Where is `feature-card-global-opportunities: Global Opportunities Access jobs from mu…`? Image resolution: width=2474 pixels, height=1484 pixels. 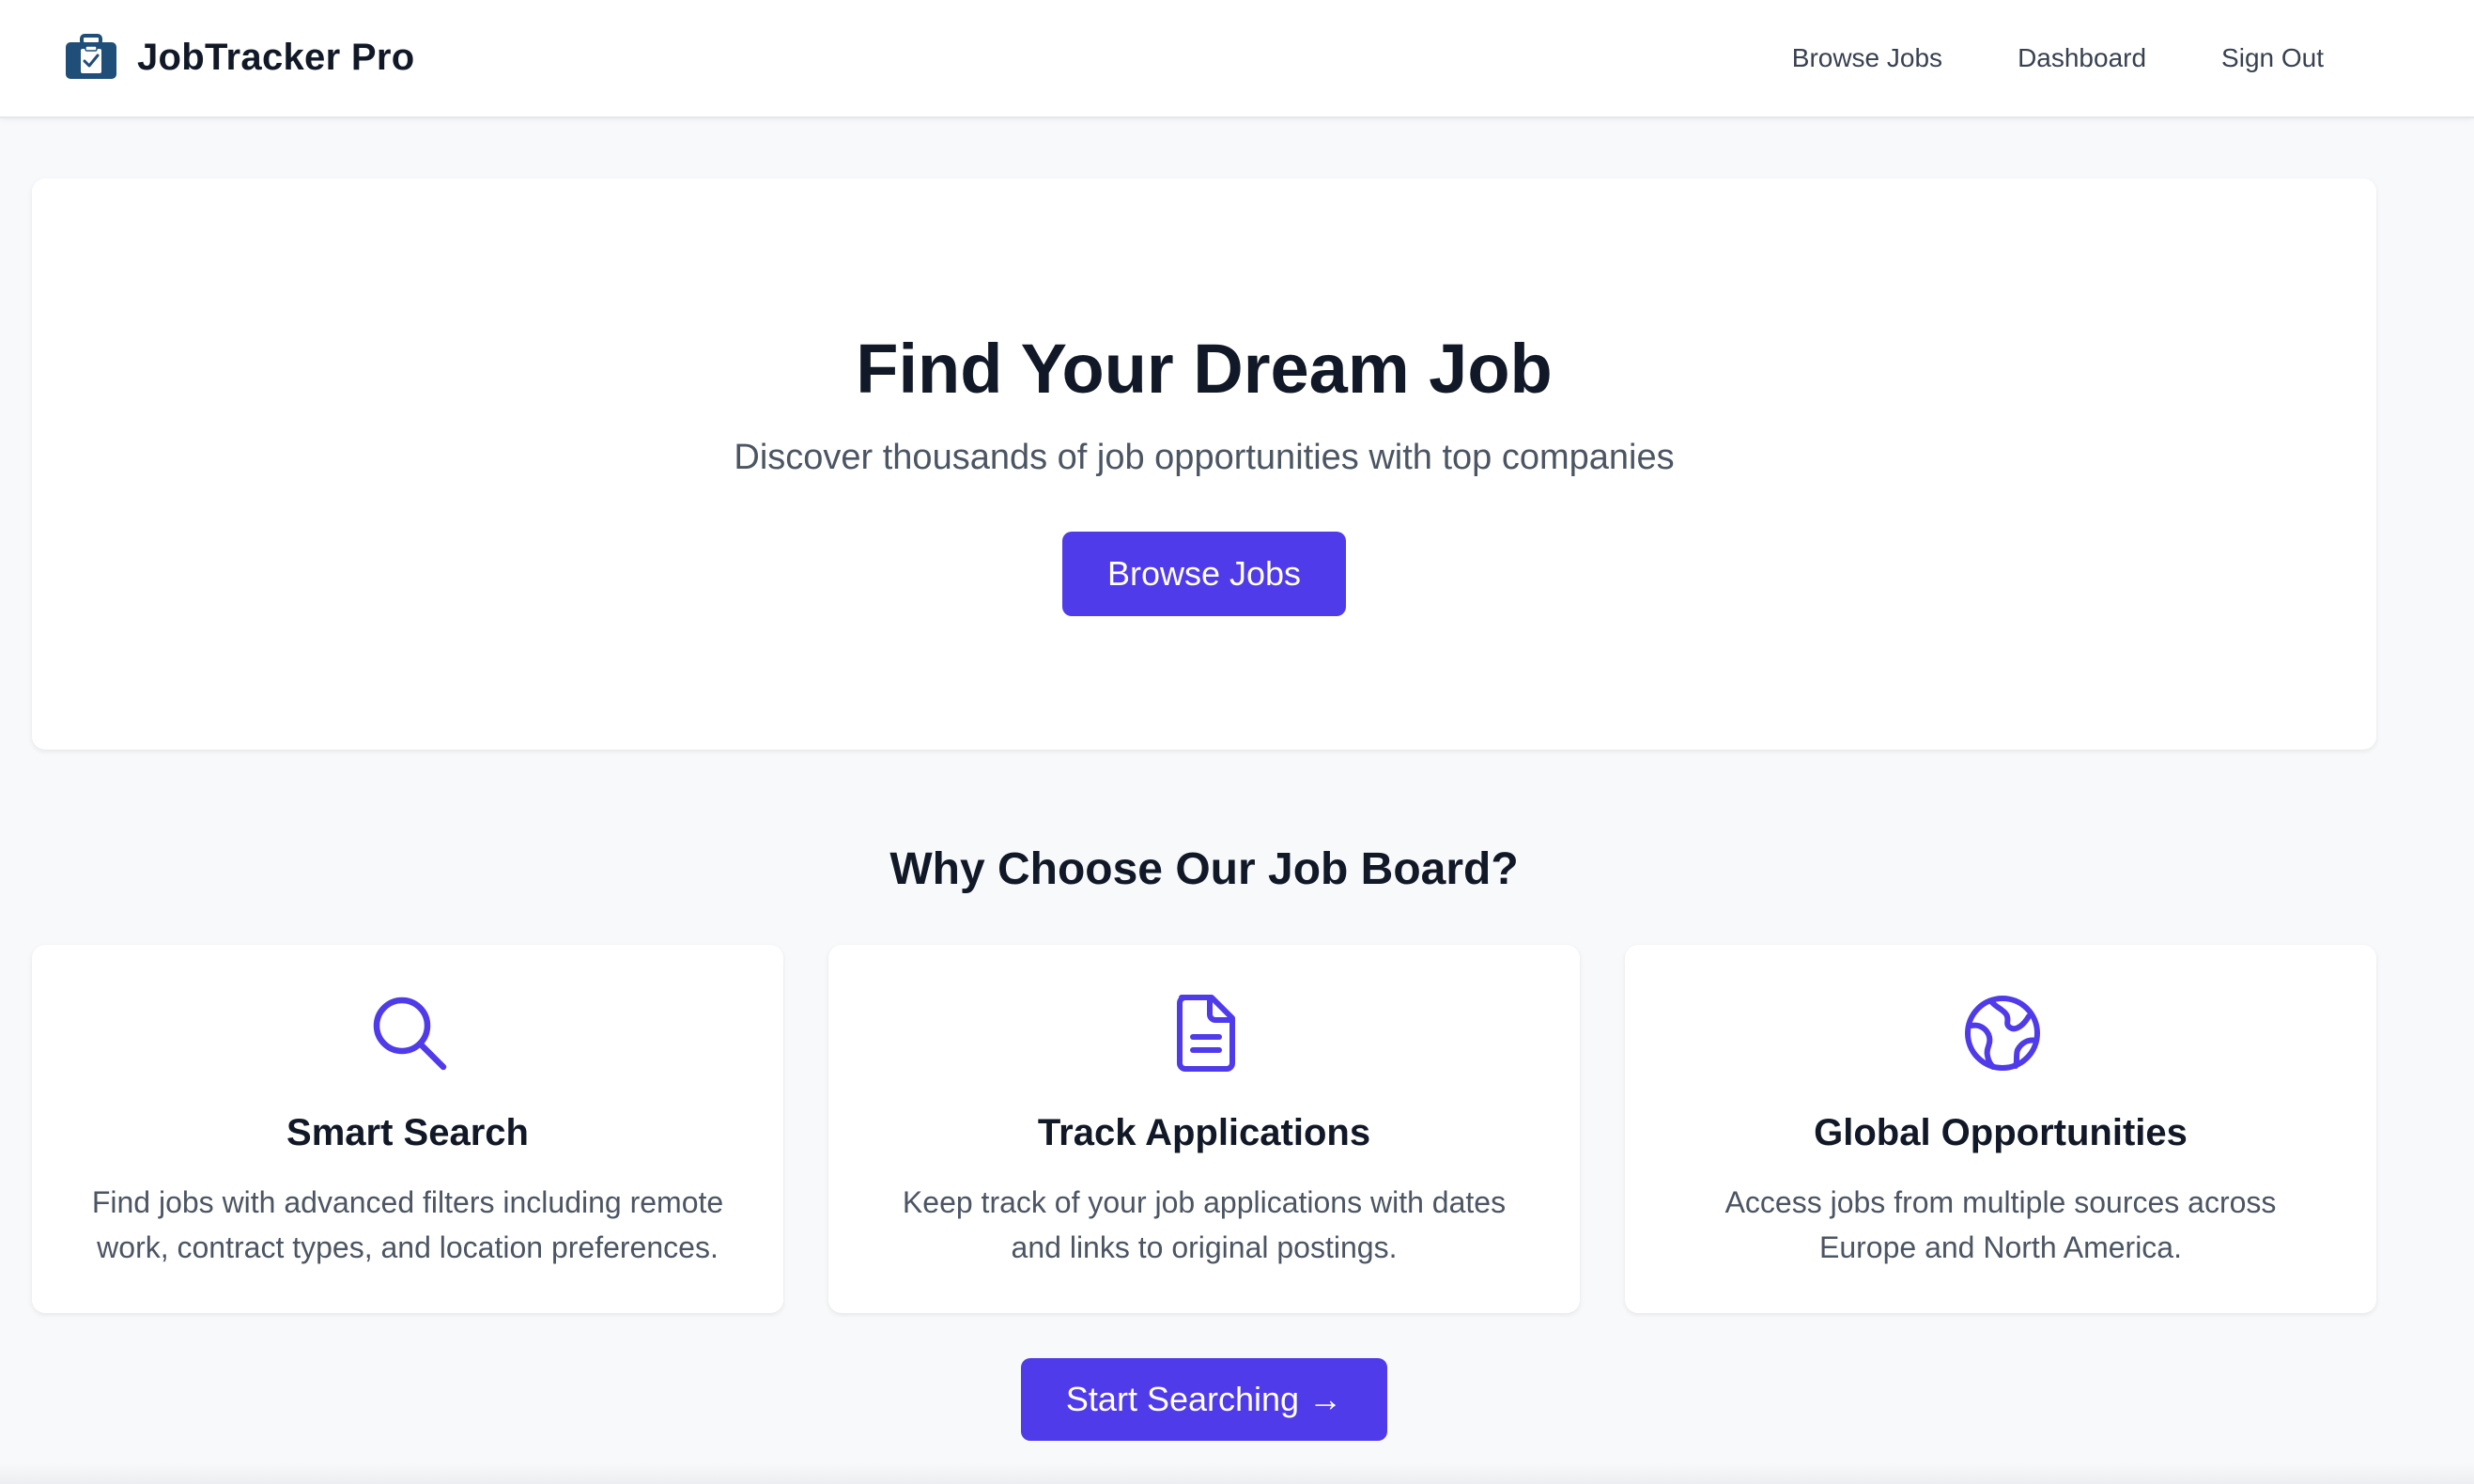 feature-card-global-opportunities: Global Opportunities Access jobs from mu… is located at coordinates (2001, 1129).